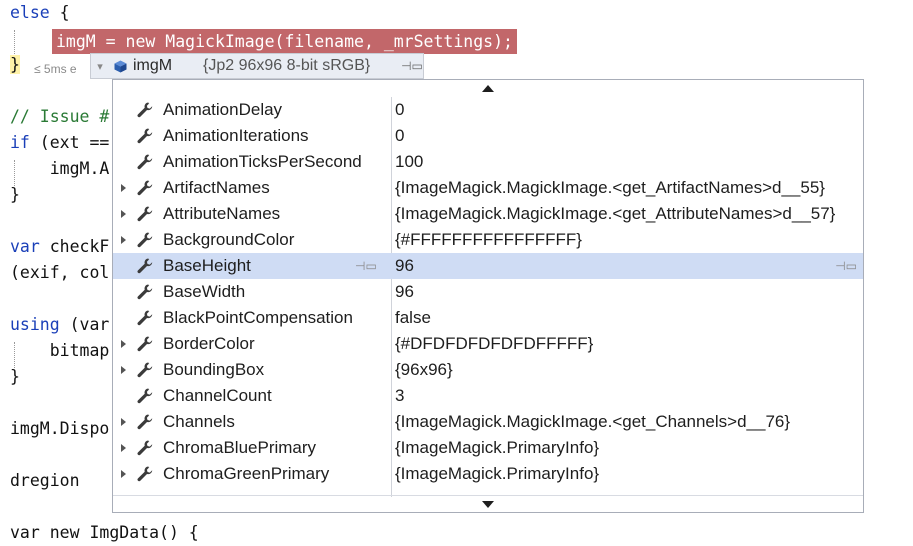 The image size is (913, 546). Describe the element at coordinates (35, 324) in the screenshot. I see `code-keyword: using` at that location.